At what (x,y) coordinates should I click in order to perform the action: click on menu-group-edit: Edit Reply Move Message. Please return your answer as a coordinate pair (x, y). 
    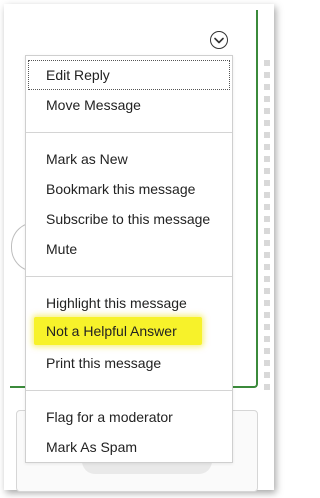
    Looking at the image, I should click on (129, 94).